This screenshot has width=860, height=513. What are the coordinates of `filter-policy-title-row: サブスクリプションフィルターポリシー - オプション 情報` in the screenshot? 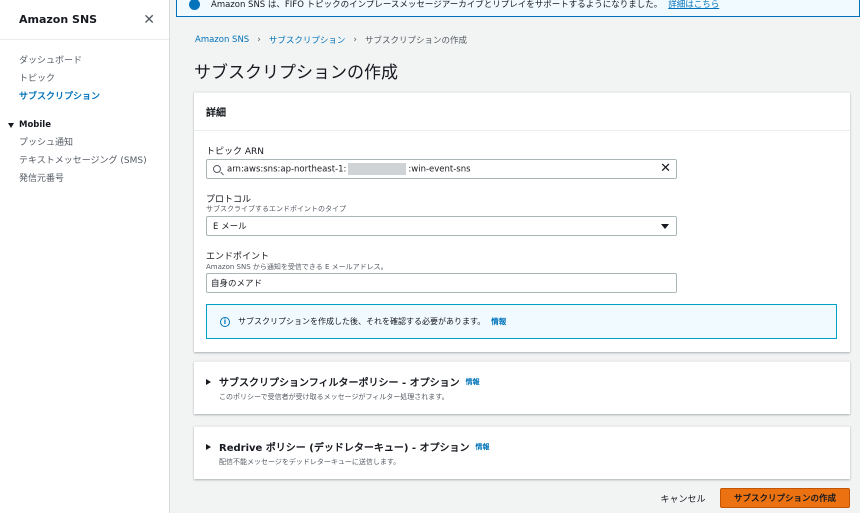 It's located at (528, 381).